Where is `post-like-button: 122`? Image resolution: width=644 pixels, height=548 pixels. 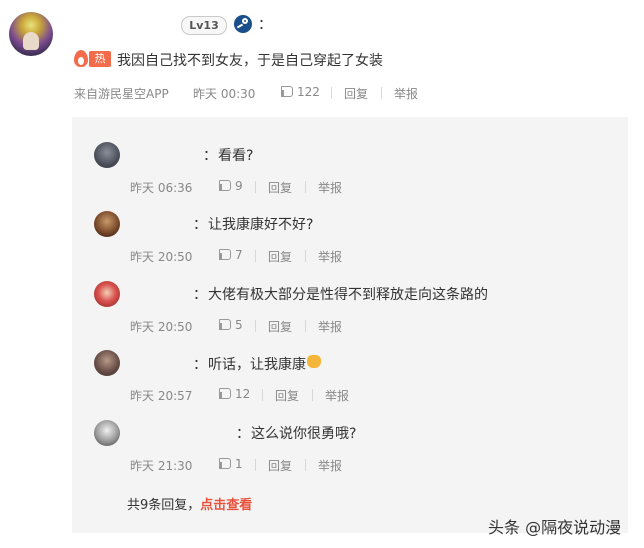
post-like-button: 122 is located at coordinates (300, 92).